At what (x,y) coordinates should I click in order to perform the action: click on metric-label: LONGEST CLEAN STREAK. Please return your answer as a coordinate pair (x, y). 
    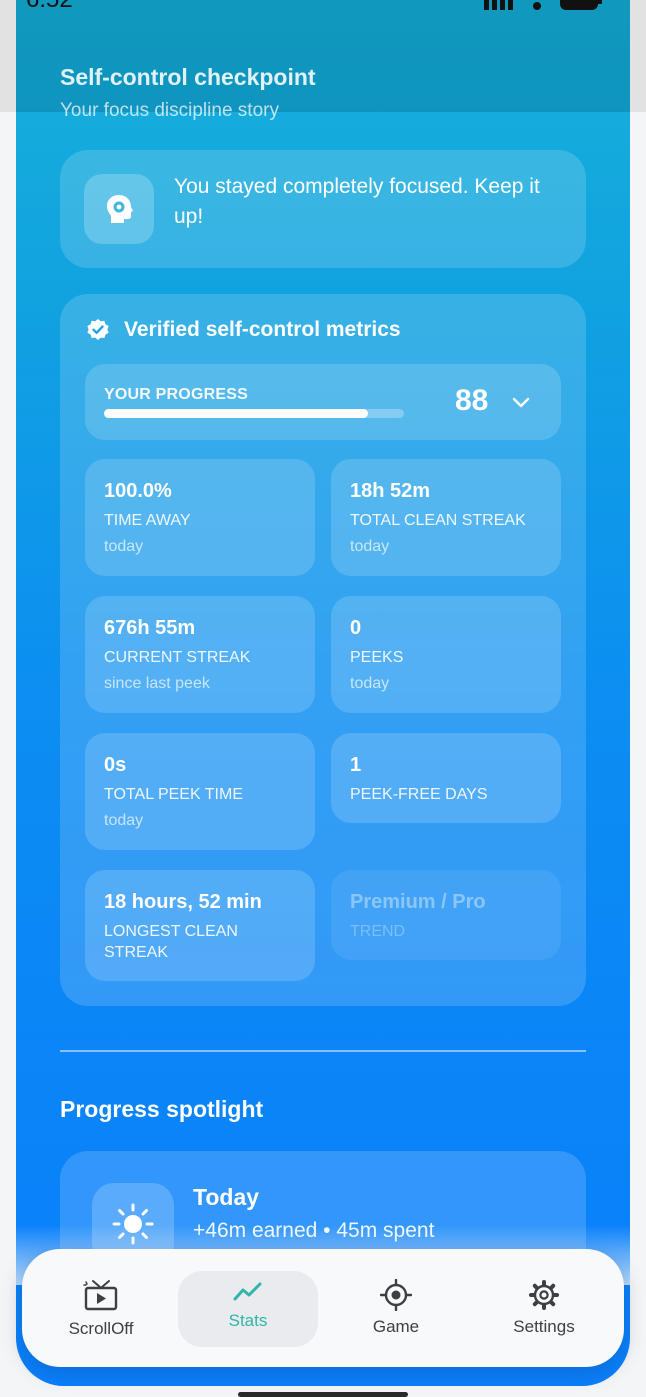
    Looking at the image, I should click on (171, 942).